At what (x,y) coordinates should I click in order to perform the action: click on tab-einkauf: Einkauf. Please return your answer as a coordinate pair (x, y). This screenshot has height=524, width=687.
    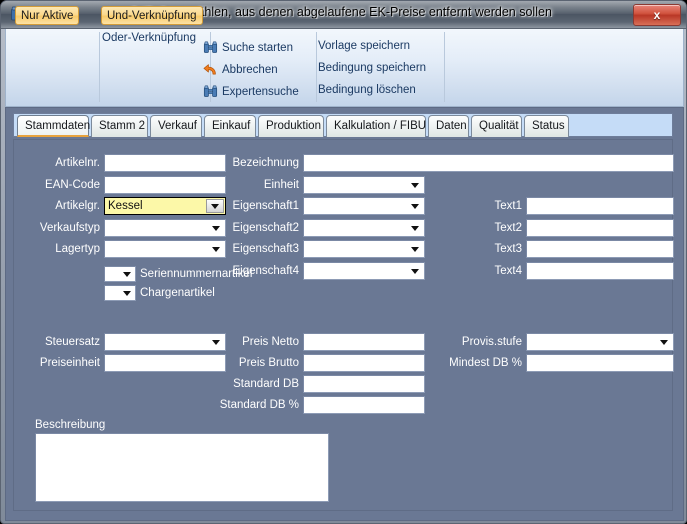
    Looking at the image, I should click on (230, 126).